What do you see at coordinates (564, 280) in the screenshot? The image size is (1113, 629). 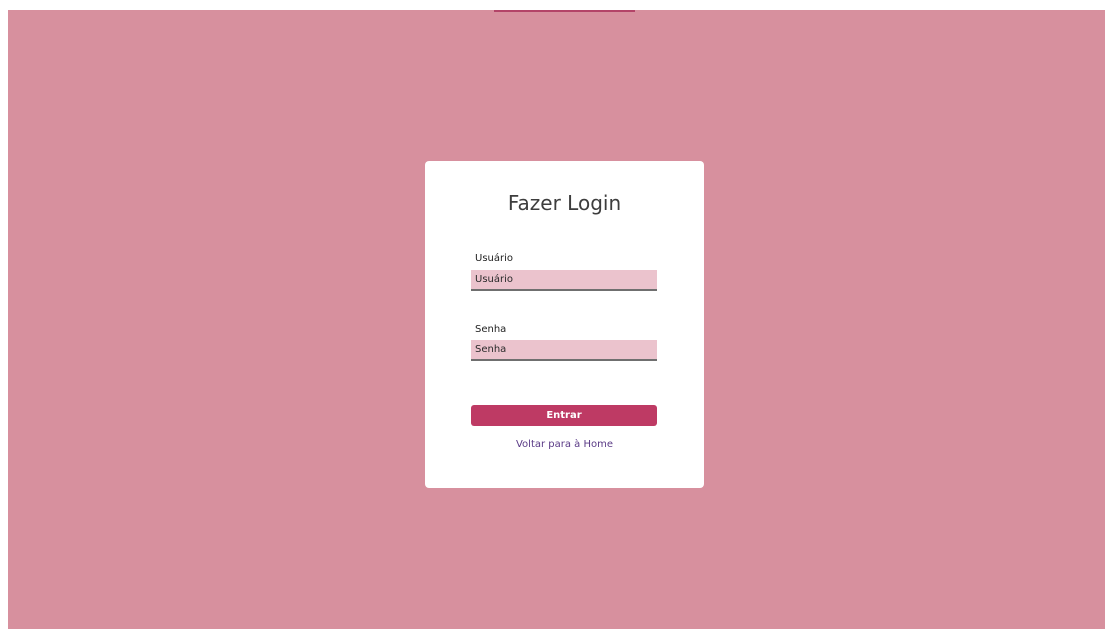 I see `username-input` at bounding box center [564, 280].